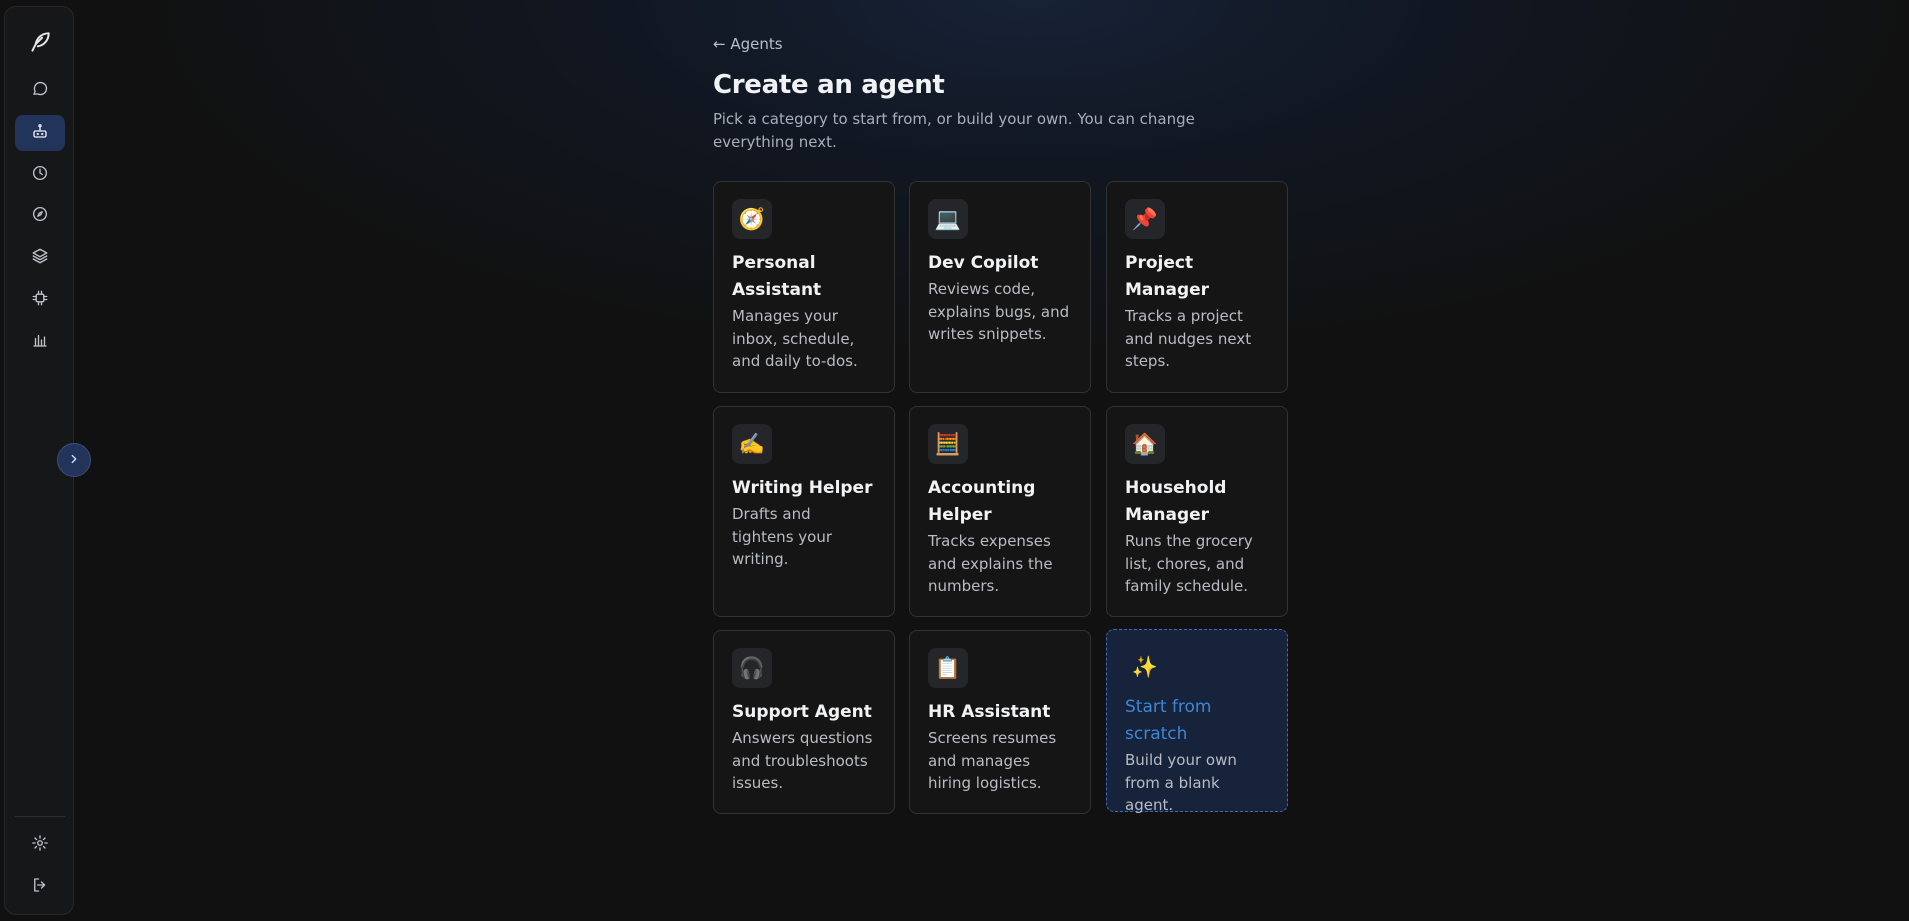  I want to click on house-emoji-icon: 🏠, so click(1145, 444).